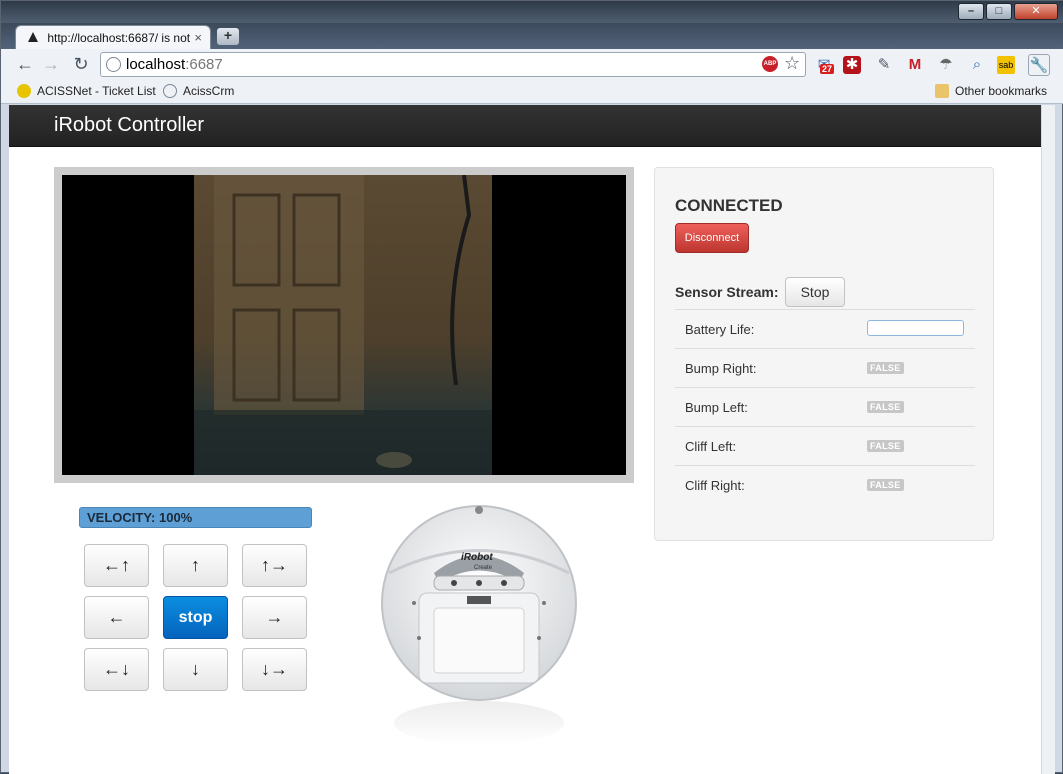 This screenshot has width=1063, height=774. What do you see at coordinates (884, 65) in the screenshot?
I see `pin-icon: ✎` at bounding box center [884, 65].